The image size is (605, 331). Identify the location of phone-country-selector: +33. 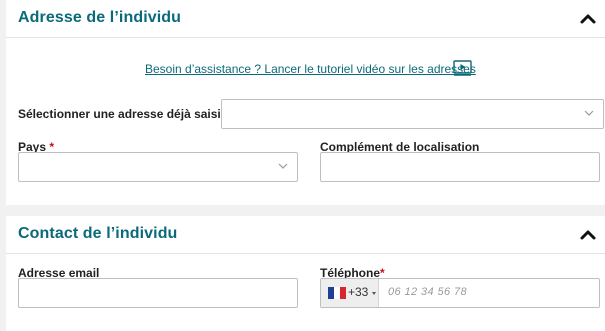
(350, 293).